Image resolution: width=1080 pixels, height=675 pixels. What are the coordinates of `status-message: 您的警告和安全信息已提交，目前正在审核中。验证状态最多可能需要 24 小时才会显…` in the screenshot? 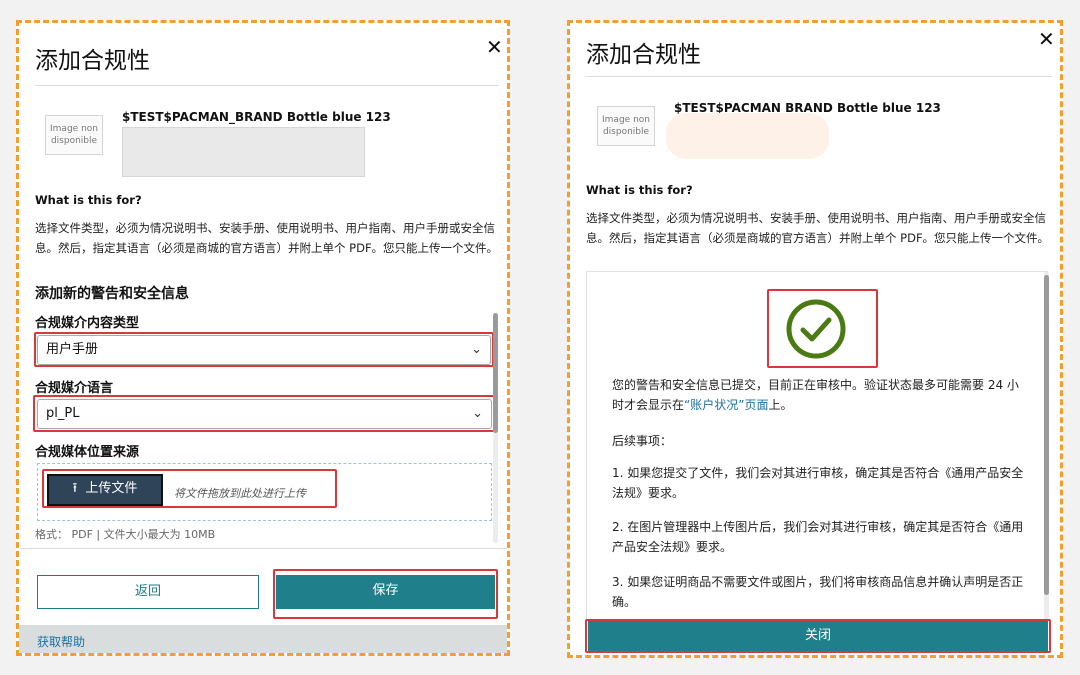 It's located at (817, 395).